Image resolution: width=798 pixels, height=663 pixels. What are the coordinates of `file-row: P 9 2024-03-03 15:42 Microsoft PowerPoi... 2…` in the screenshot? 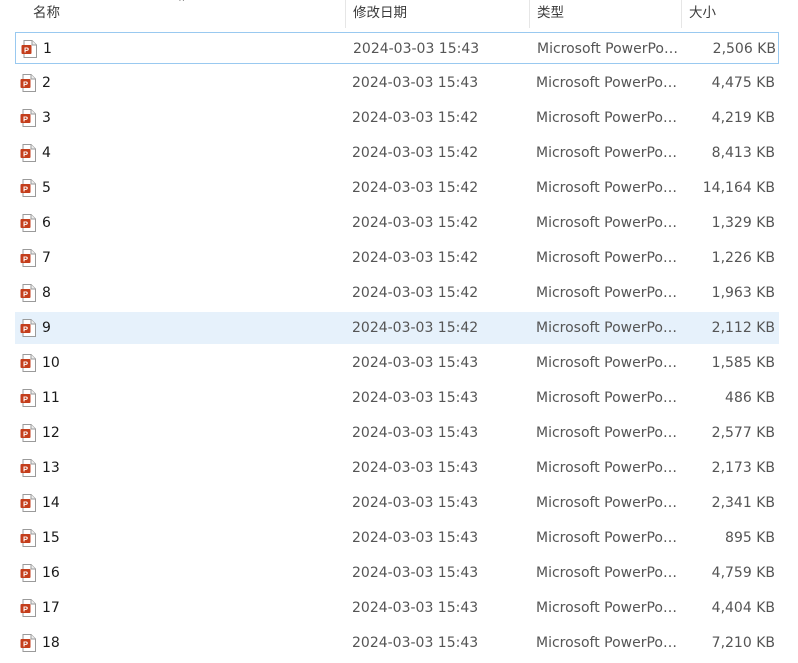 It's located at (397, 328).